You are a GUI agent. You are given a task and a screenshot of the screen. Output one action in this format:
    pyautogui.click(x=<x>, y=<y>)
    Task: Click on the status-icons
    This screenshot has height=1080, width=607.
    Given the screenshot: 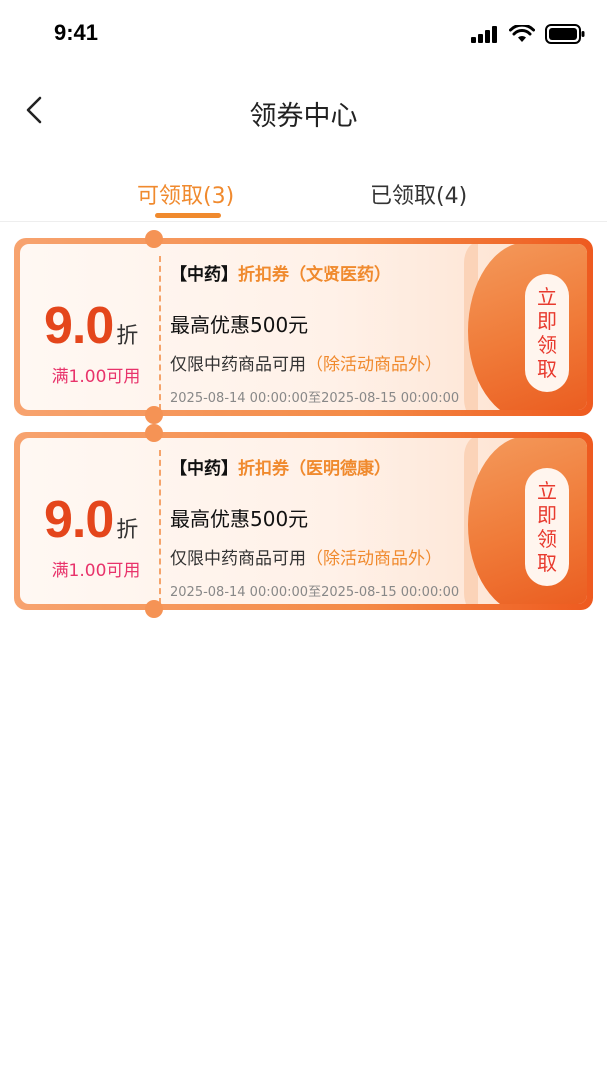 What is the action you would take?
    pyautogui.click(x=528, y=34)
    